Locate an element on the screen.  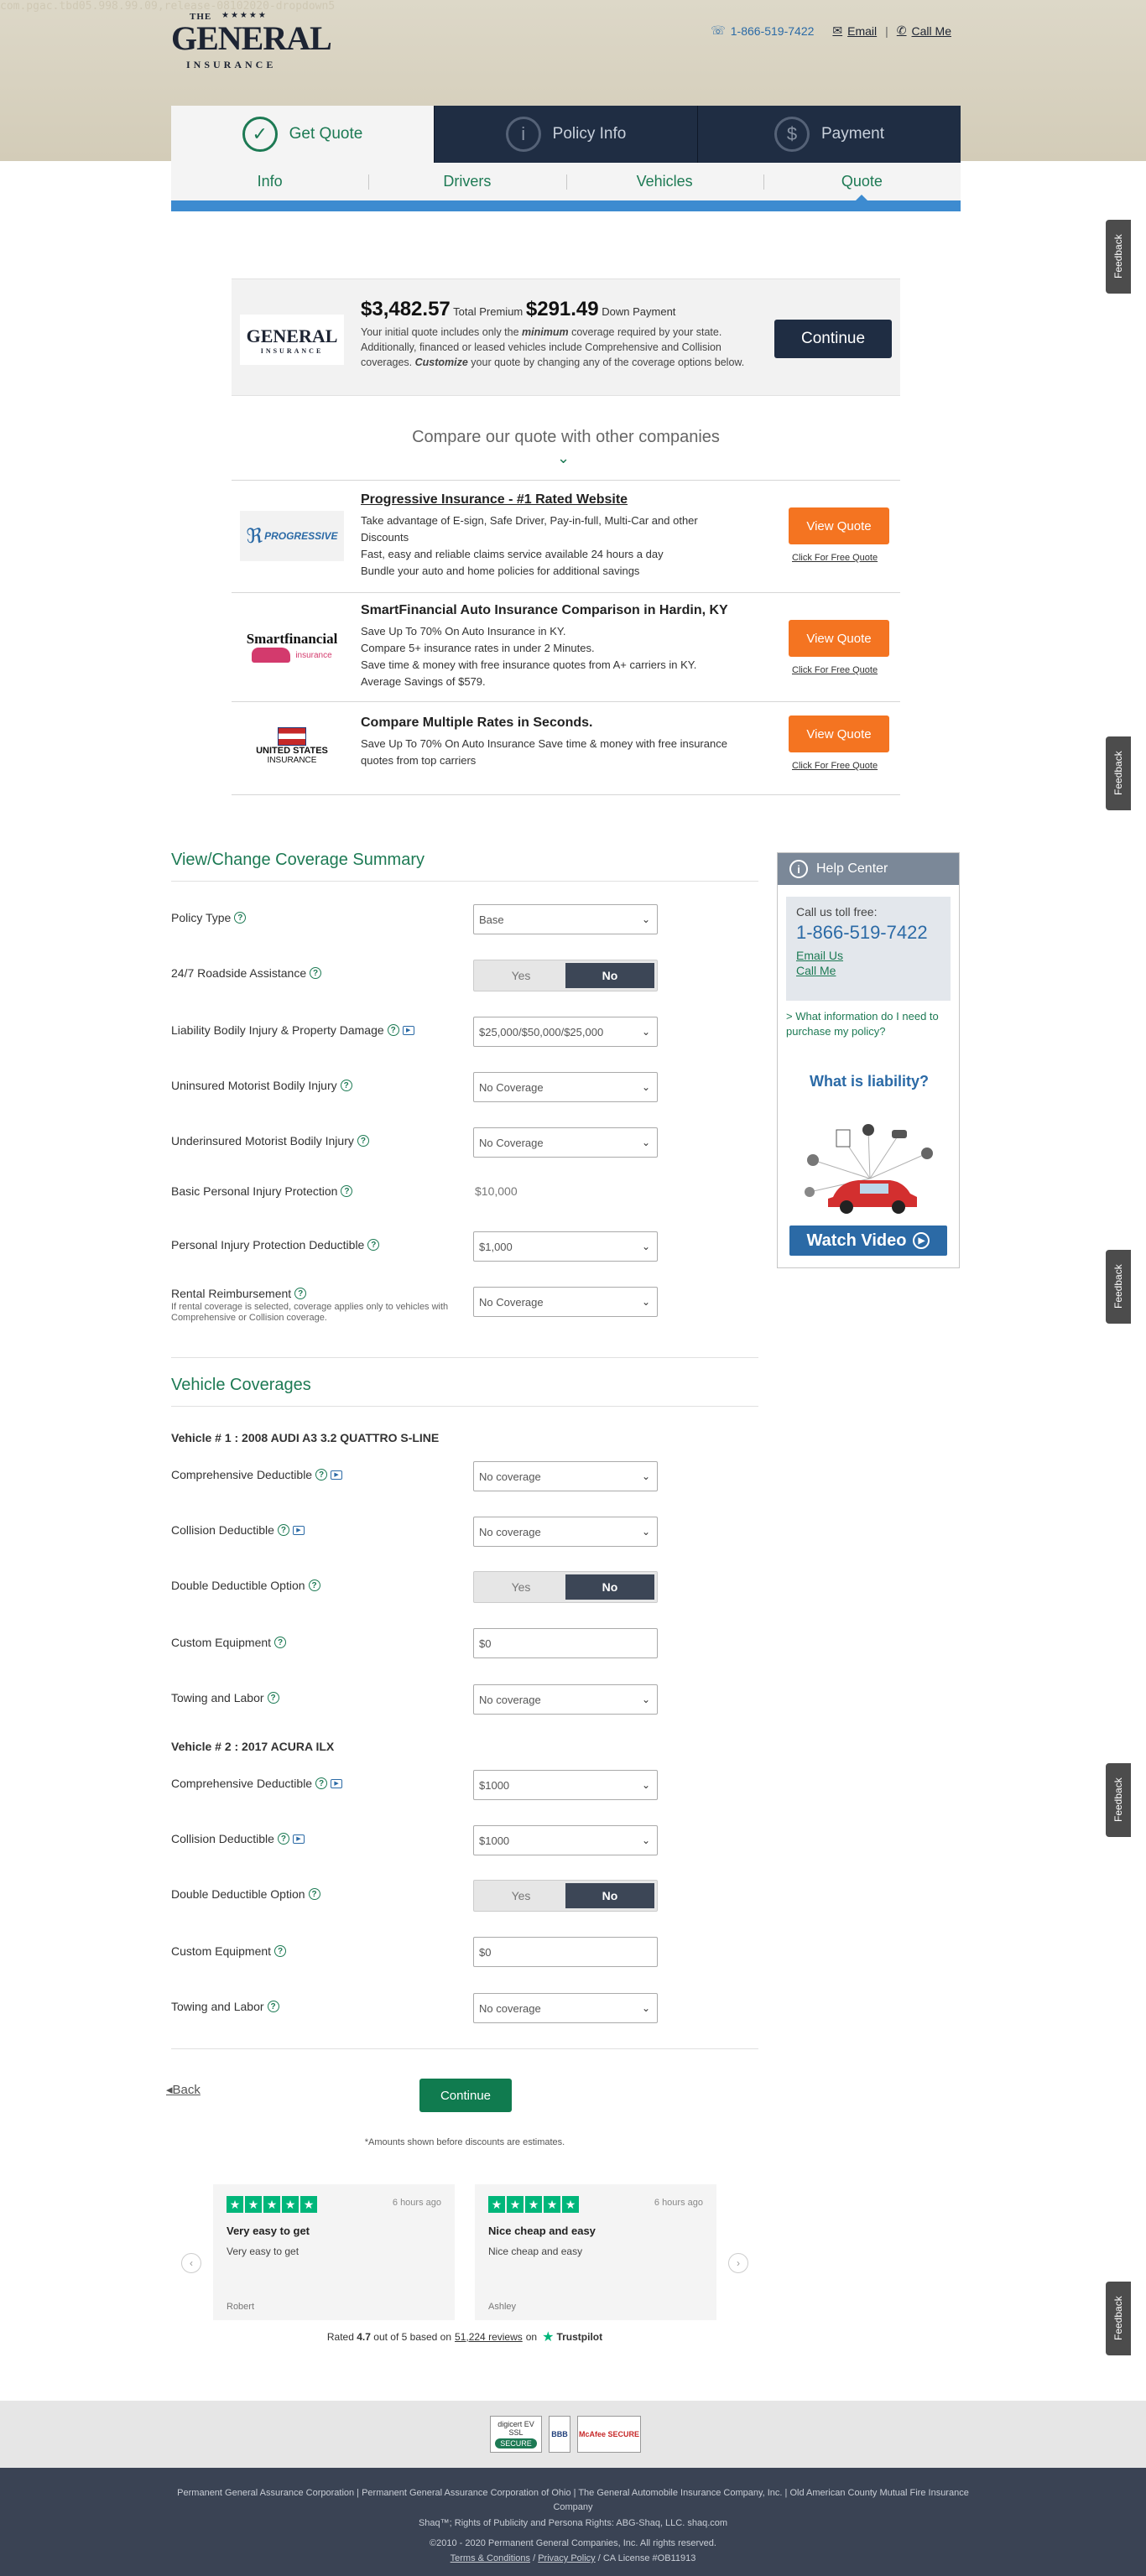
roadside-toggle: Yes No is located at coordinates (565, 975).